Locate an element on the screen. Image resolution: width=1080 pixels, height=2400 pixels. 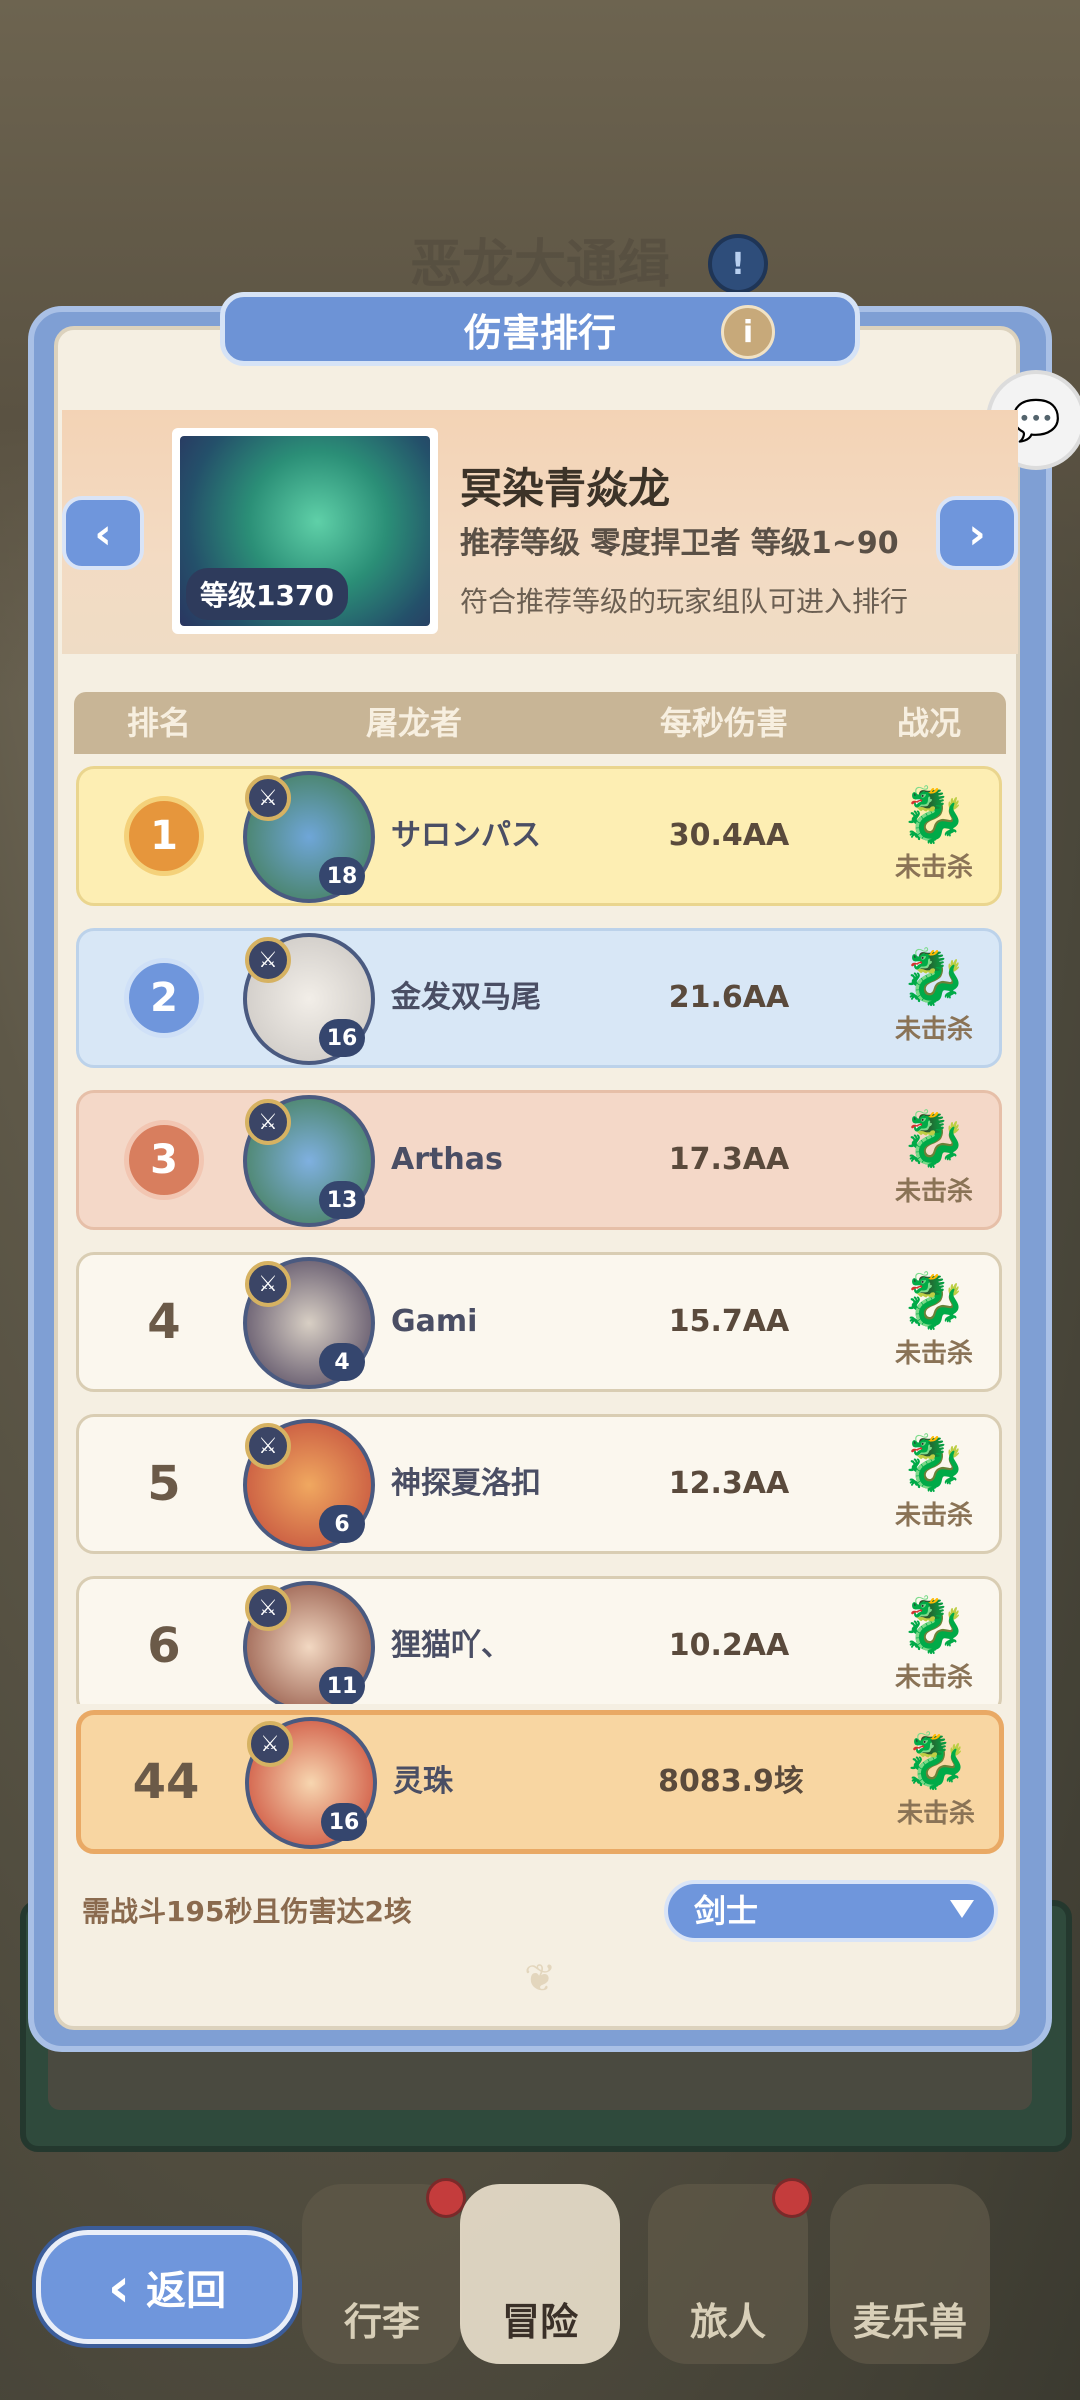
player-name: 狸猫吖、 is located at coordinates (451, 1645).